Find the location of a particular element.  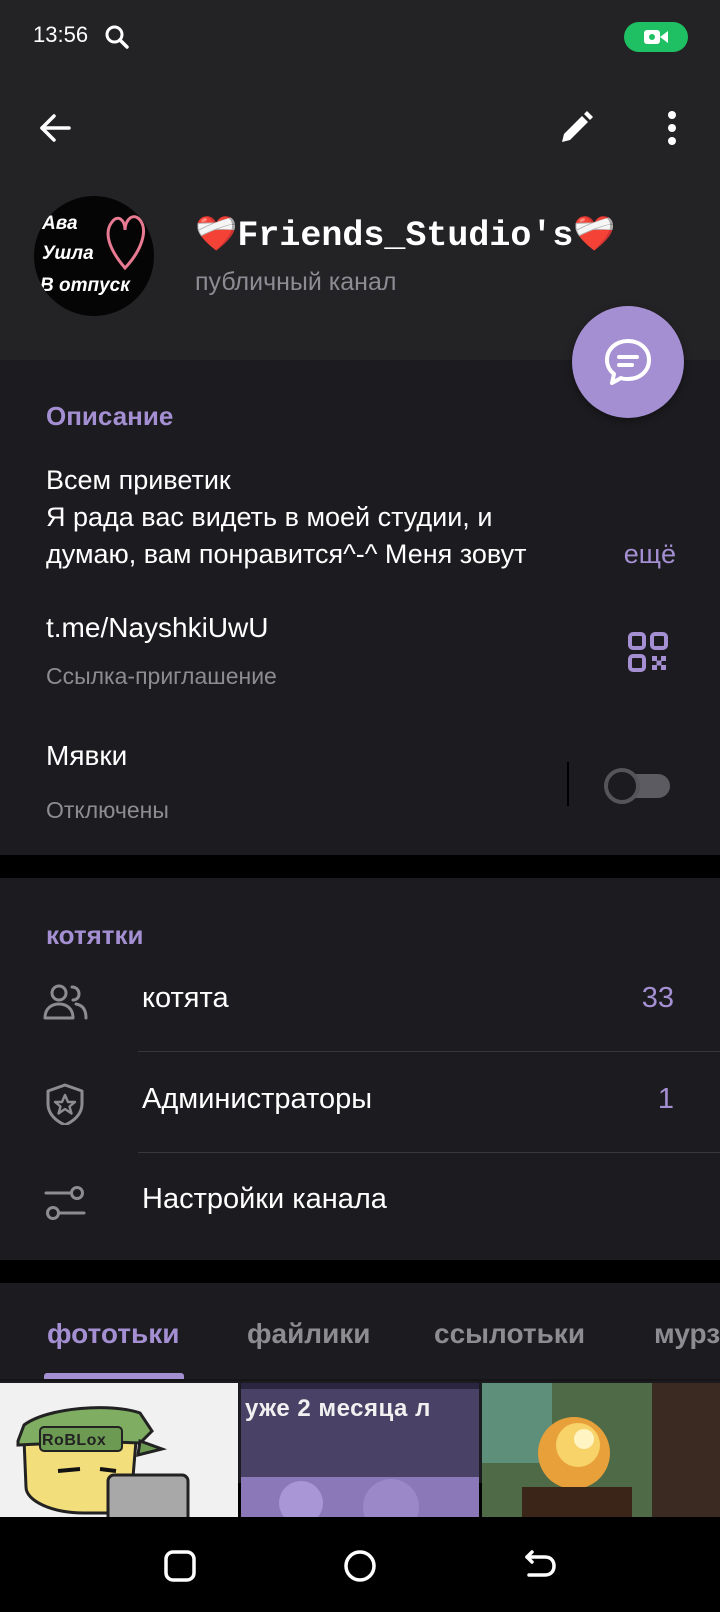

members-heading: котятки is located at coordinates (95, 935).